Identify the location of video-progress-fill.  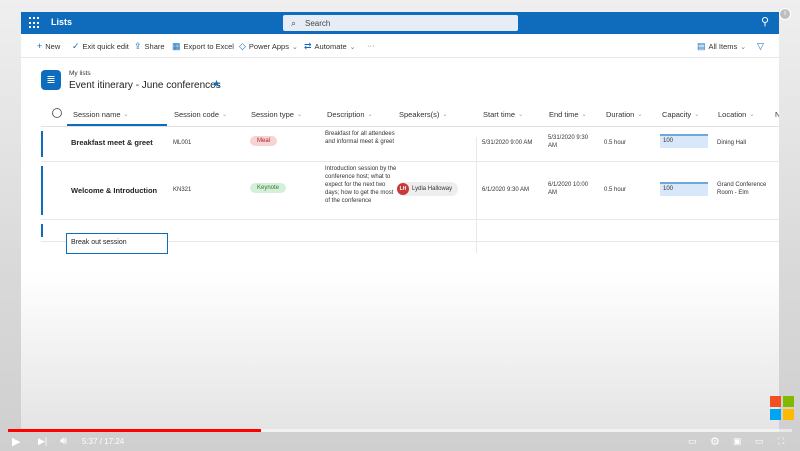
(135, 430).